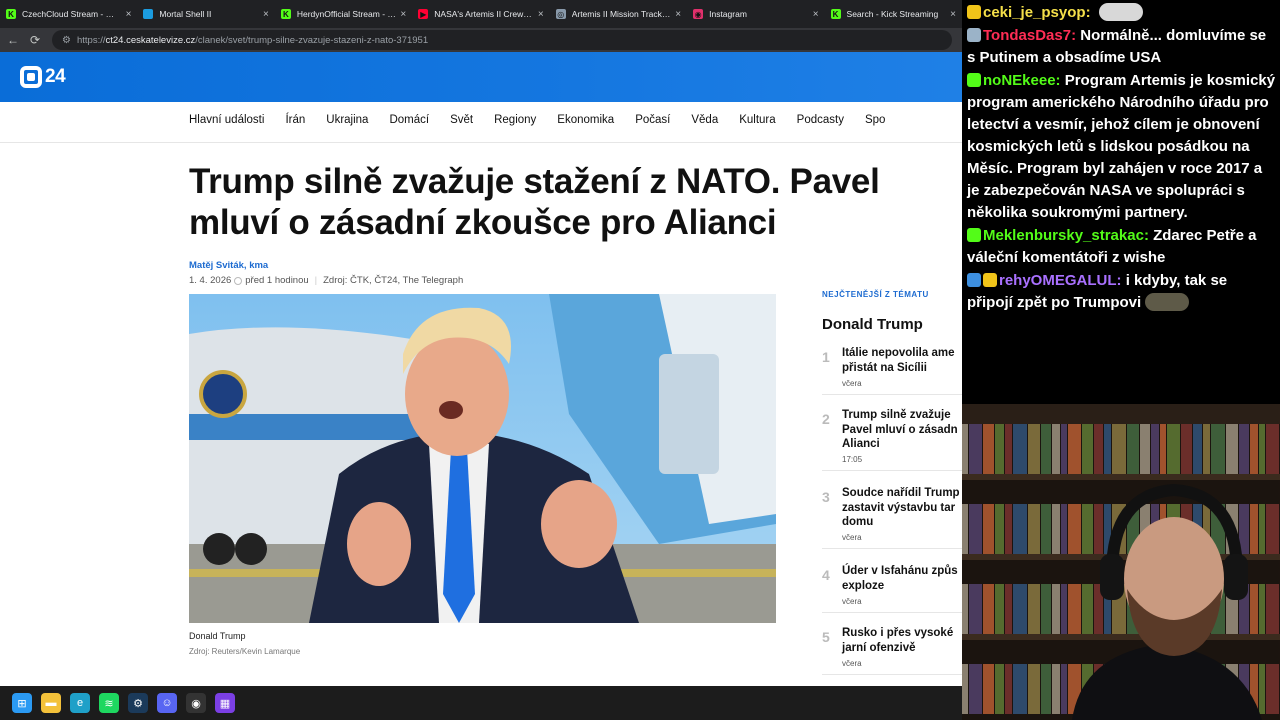 The image size is (1280, 720). I want to click on chat-username: ceki_je_psyop, so click(1034, 12).